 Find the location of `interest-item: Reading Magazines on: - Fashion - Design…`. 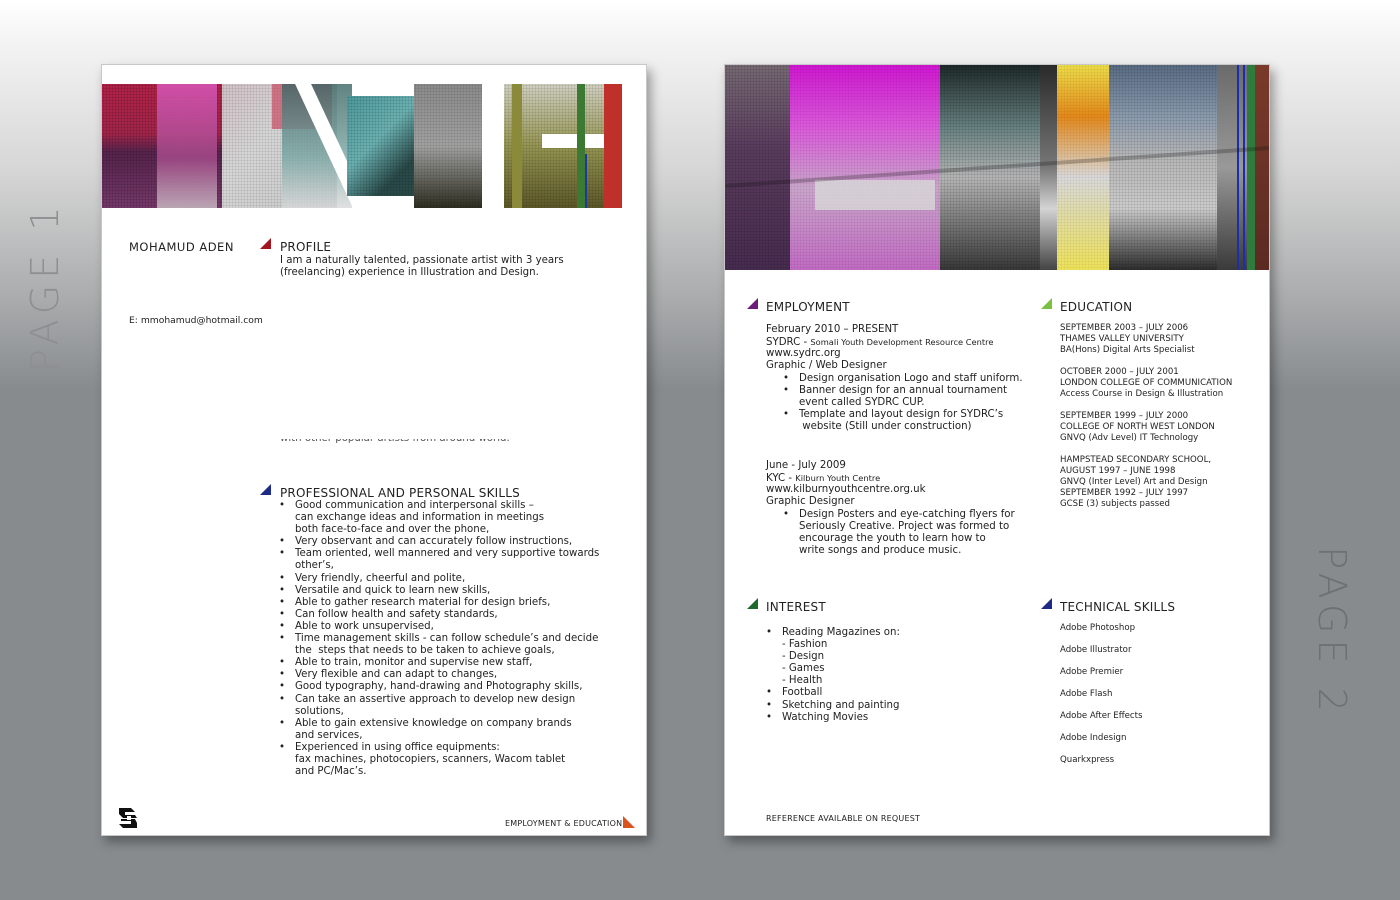

interest-item: Reading Magazines on: - Fashion - Design… is located at coordinates (832, 657).